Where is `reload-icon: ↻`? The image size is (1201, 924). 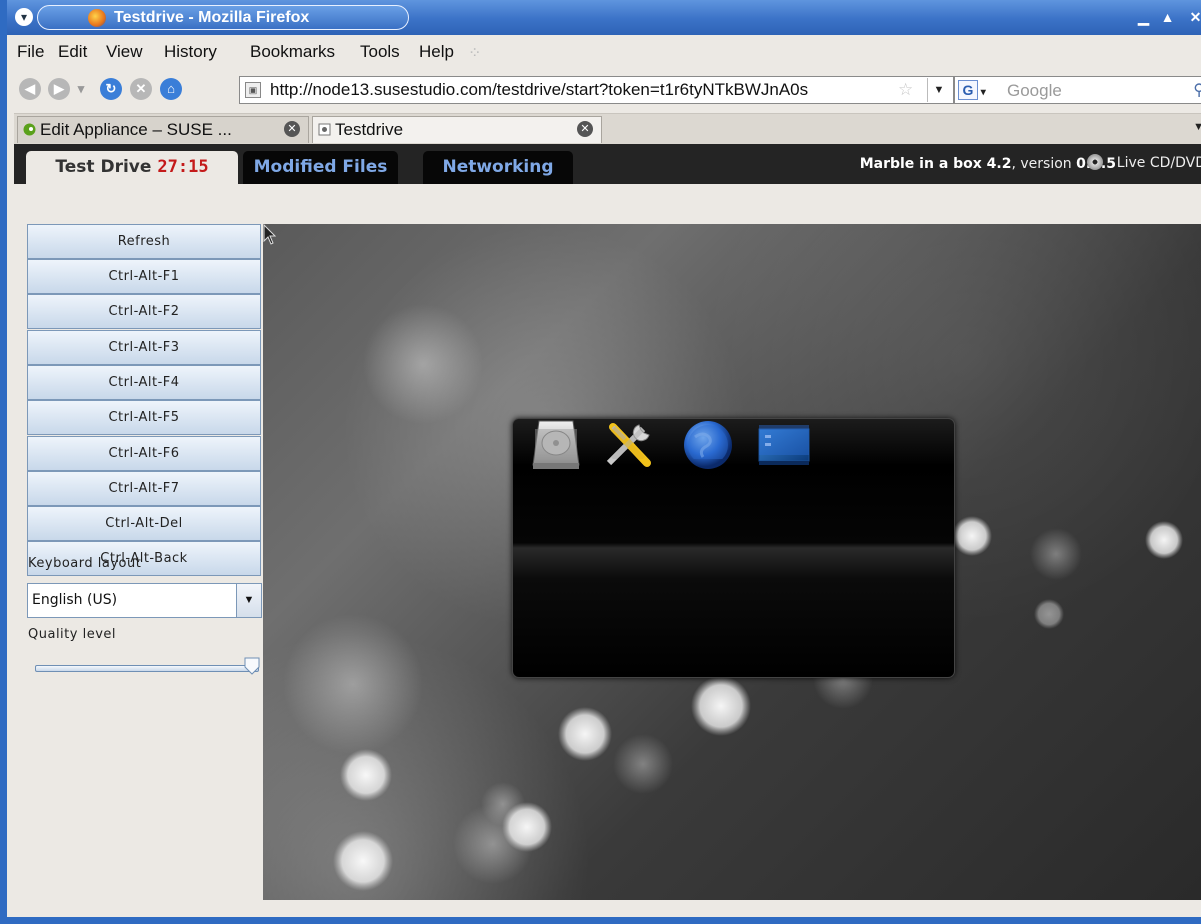 reload-icon: ↻ is located at coordinates (111, 89).